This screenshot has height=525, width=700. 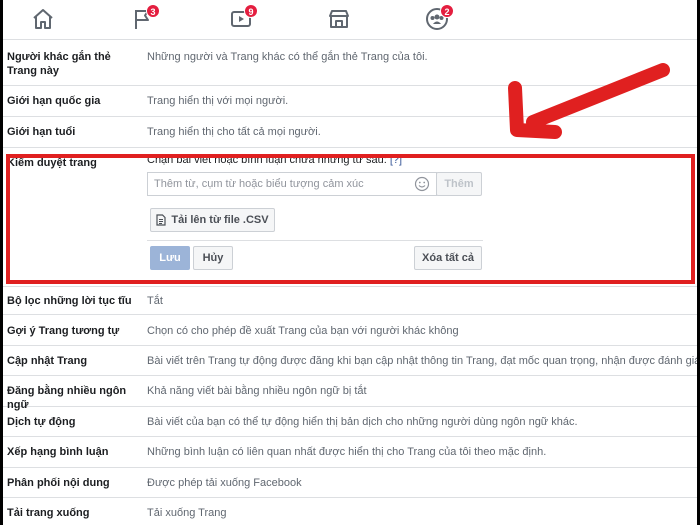 I want to click on upload-csv-button: Tải lên từ file .CSV, so click(x=212, y=220).